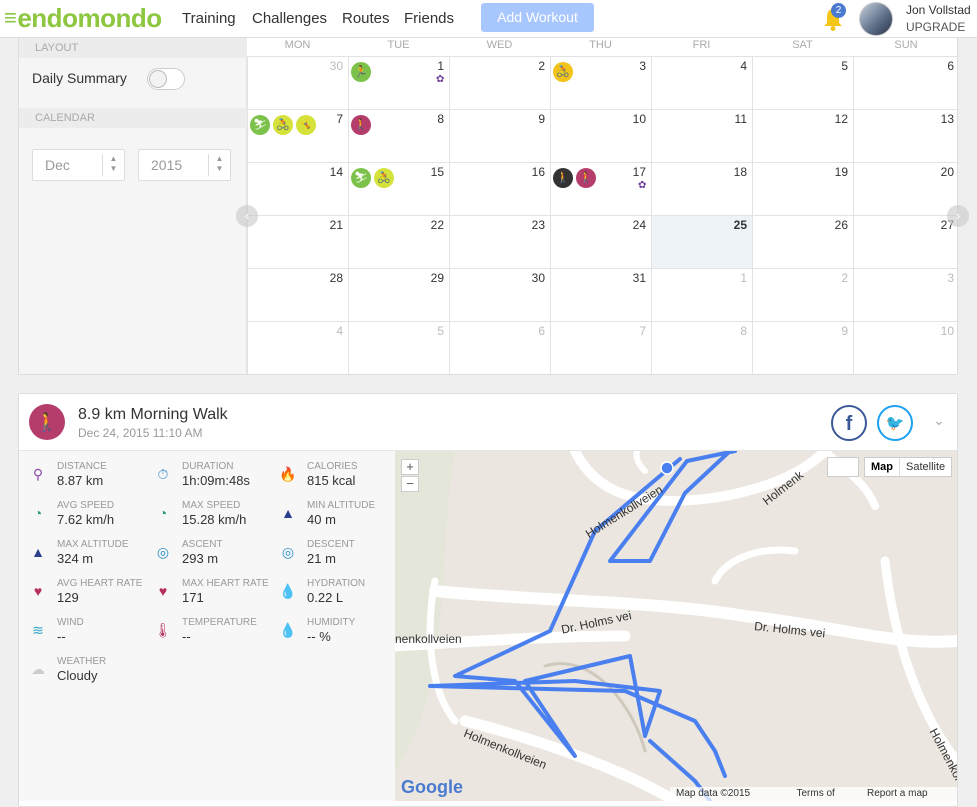  Describe the element at coordinates (841, 172) in the screenshot. I see `day-number: 19` at that location.